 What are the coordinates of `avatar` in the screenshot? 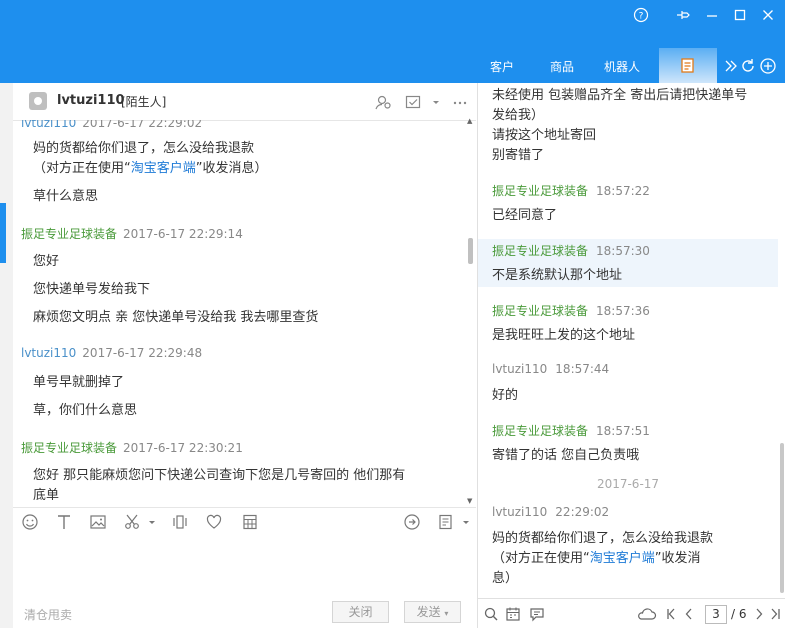 It's located at (38, 101).